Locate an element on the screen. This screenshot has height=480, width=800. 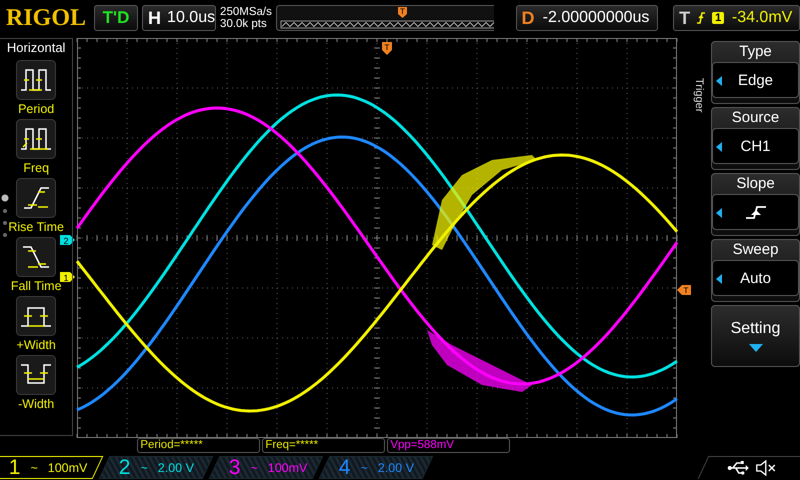
measure-menu-item: Rise Time is located at coordinates (36, 206).